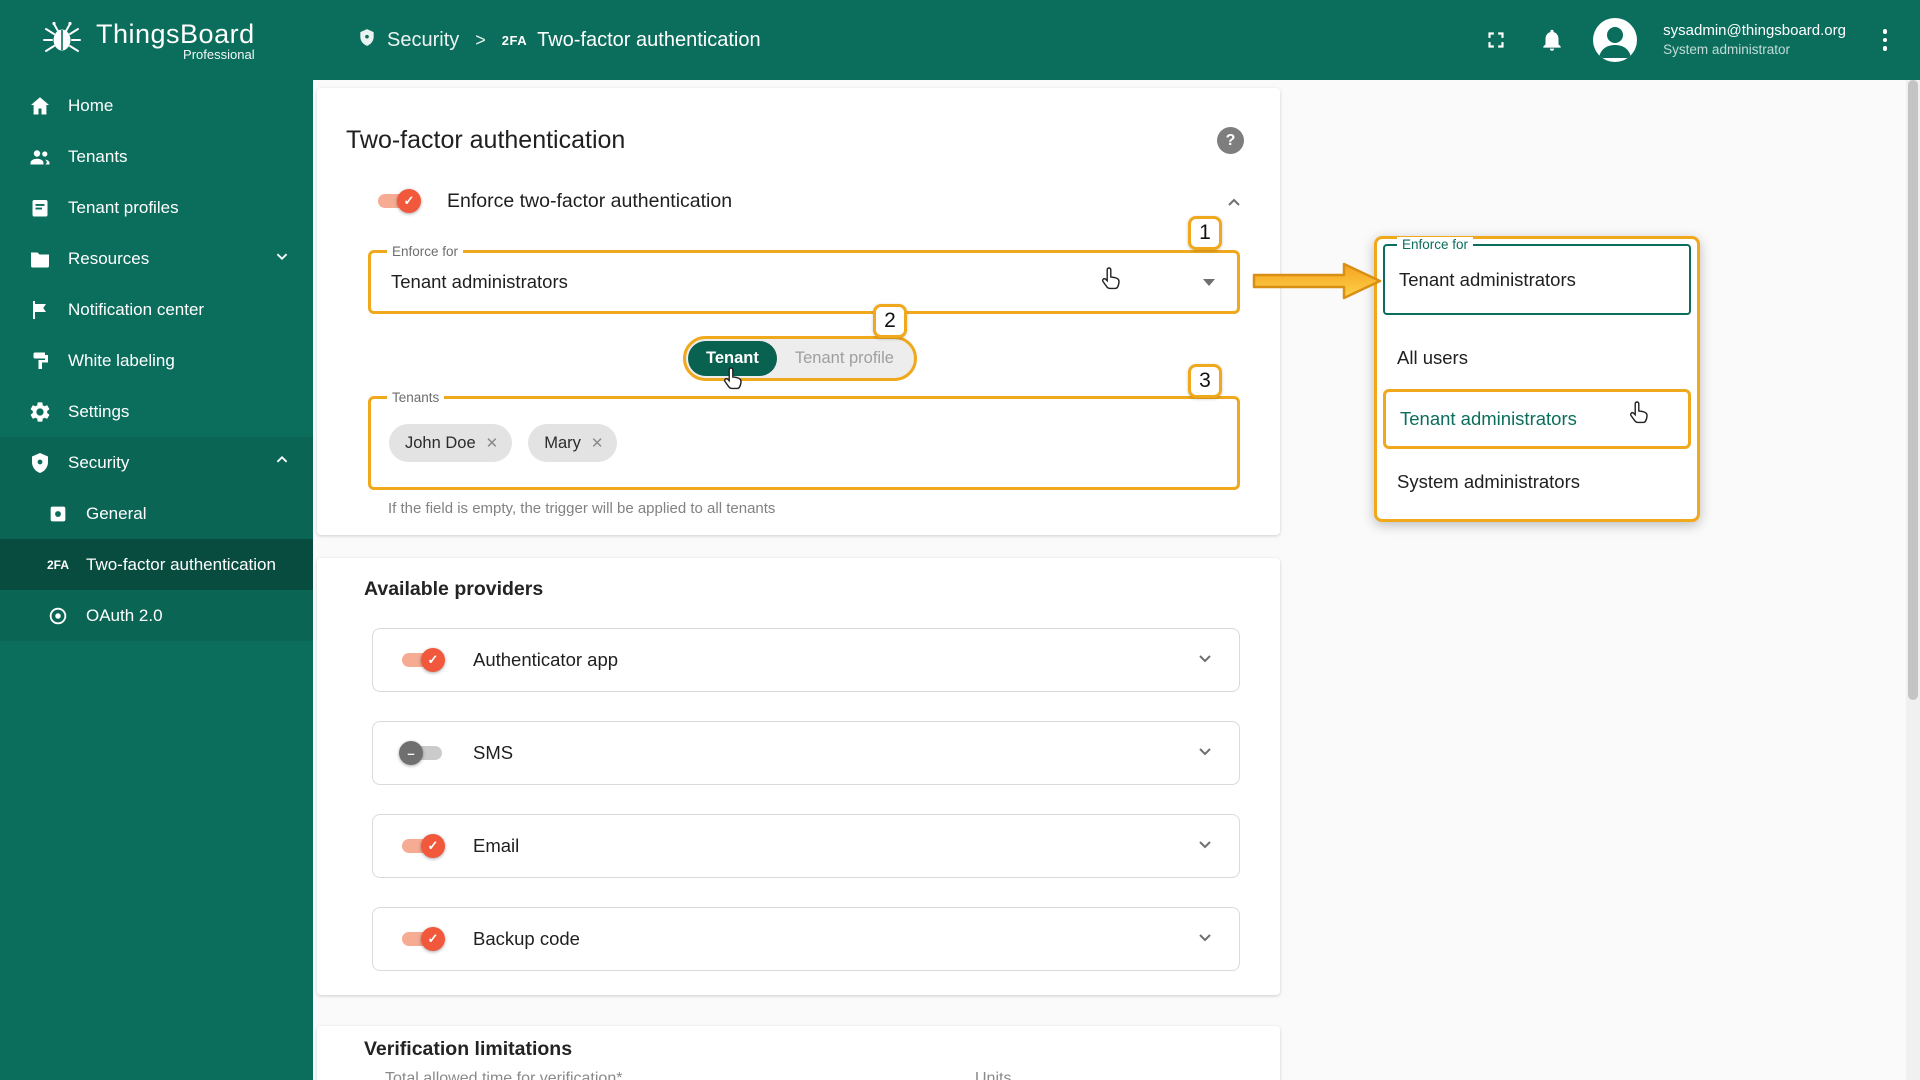  What do you see at coordinates (425, 251) in the screenshot?
I see `enforce-for-label: Enforce for` at bounding box center [425, 251].